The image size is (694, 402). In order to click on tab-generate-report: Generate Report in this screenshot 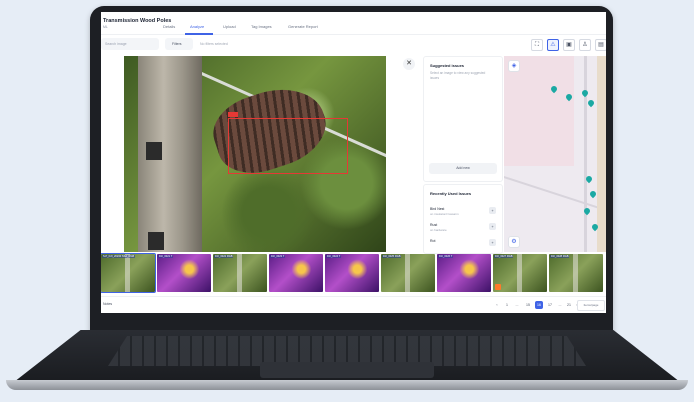, I will do `click(303, 26)`.